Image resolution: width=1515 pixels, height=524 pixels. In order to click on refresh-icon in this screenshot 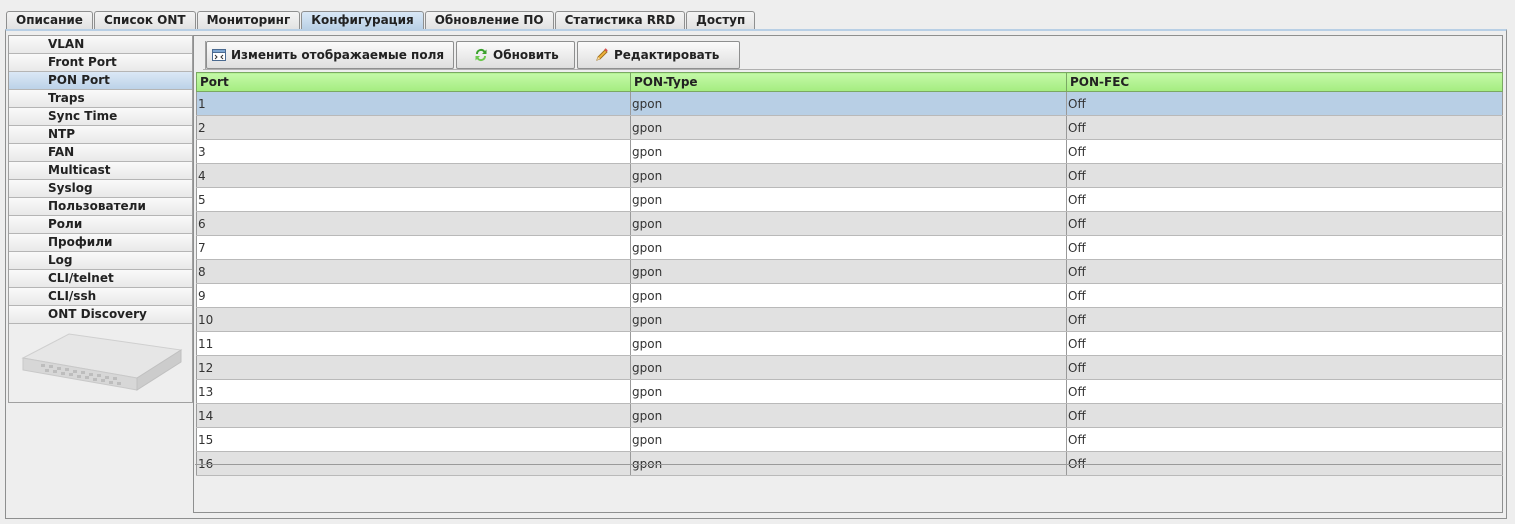, I will do `click(481, 55)`.